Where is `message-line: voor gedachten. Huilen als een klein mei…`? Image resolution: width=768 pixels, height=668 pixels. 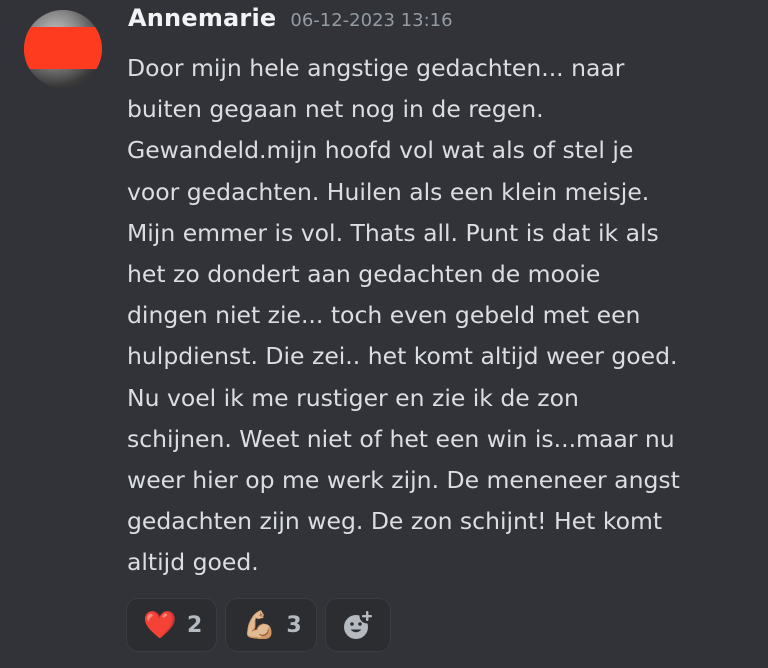 message-line: voor gedachten. Huilen als een klein mei… is located at coordinates (388, 191).